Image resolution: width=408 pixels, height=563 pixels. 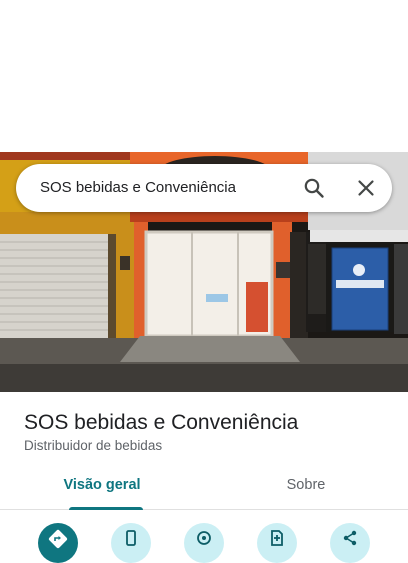 I want to click on tab-bar: Visão geral Sobre, so click(x=204, y=489).